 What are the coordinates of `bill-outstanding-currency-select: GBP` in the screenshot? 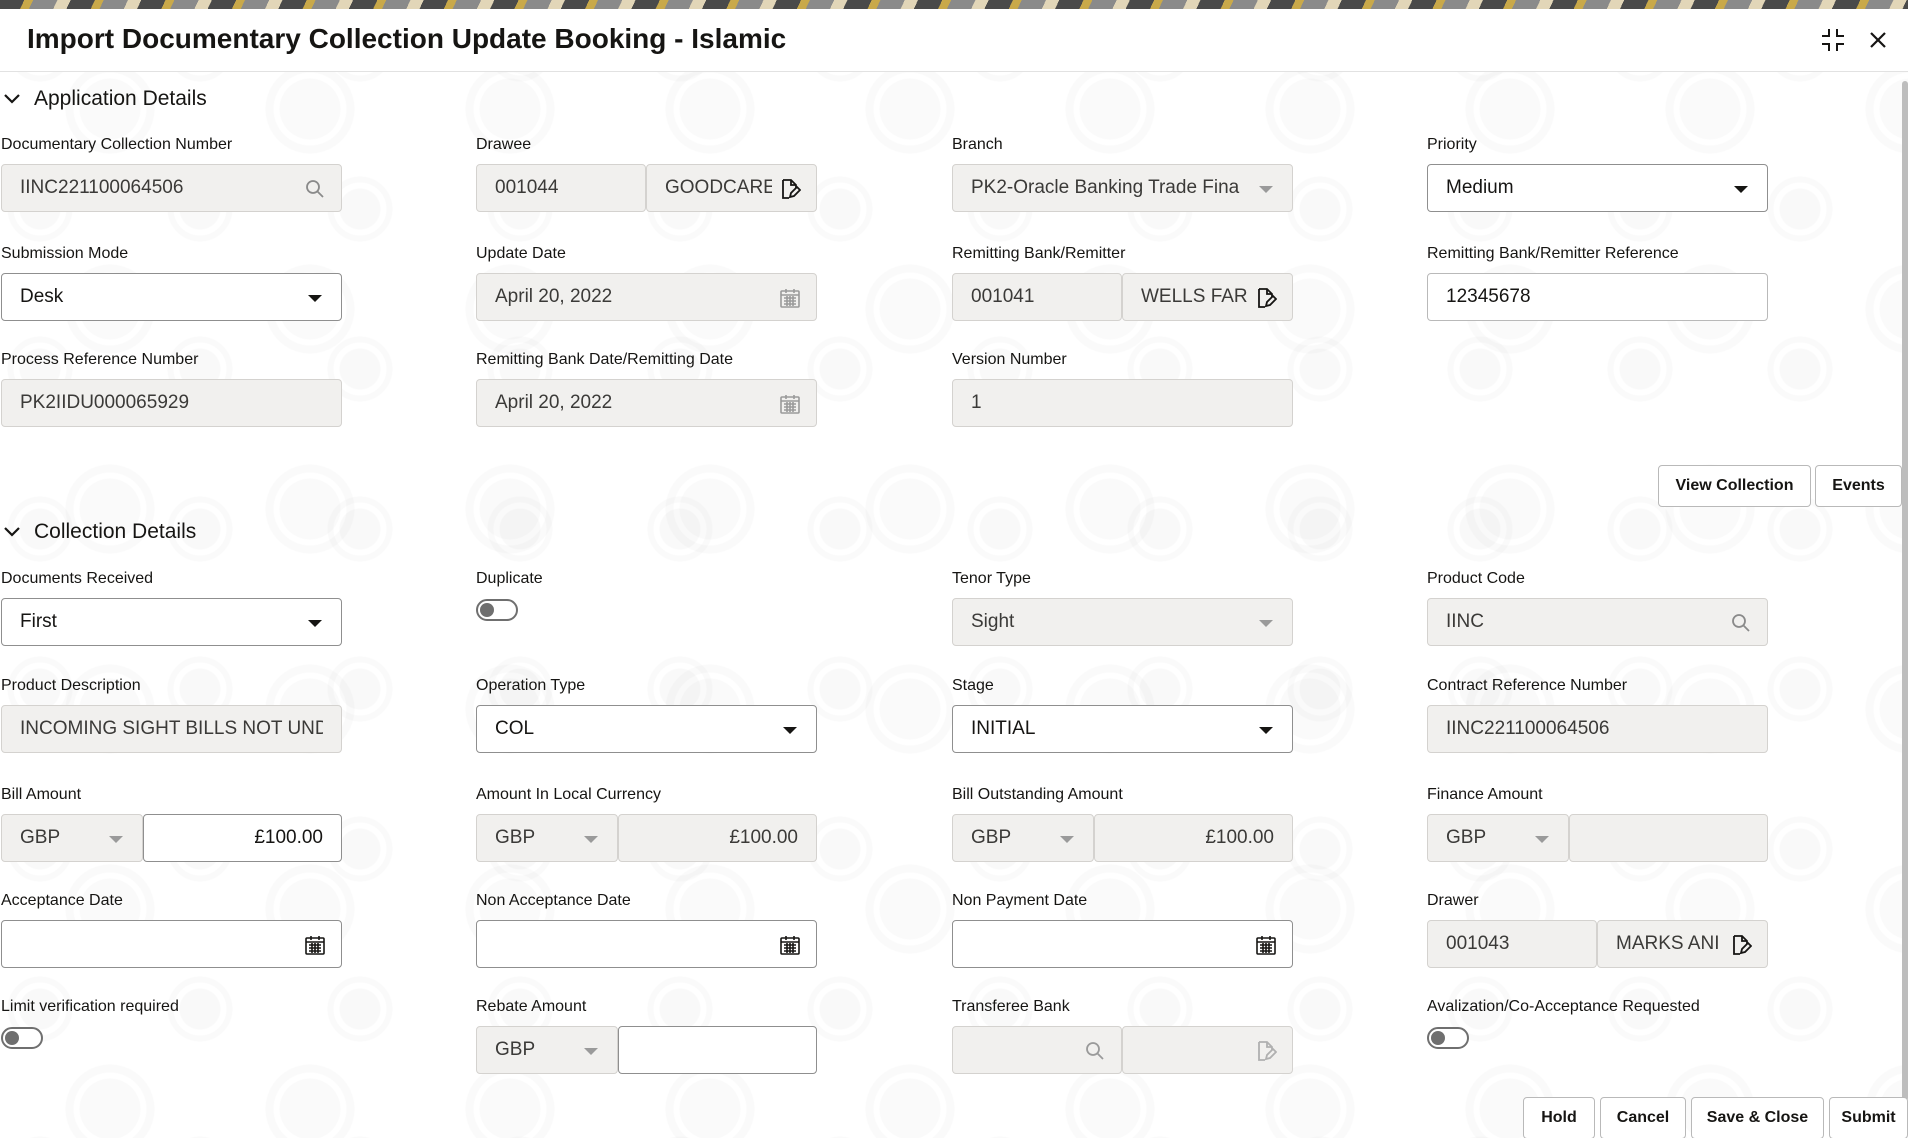 It's located at (1023, 838).